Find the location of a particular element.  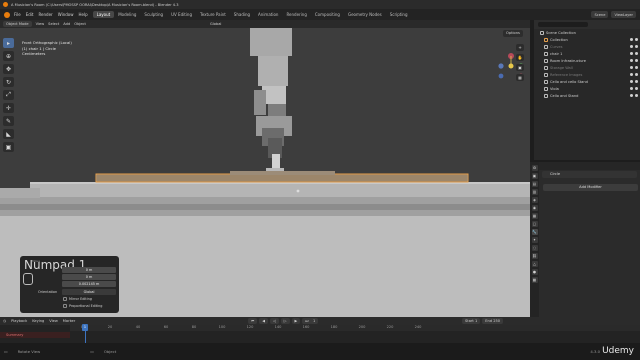

move-x-field: 0 m is located at coordinates (89, 270).